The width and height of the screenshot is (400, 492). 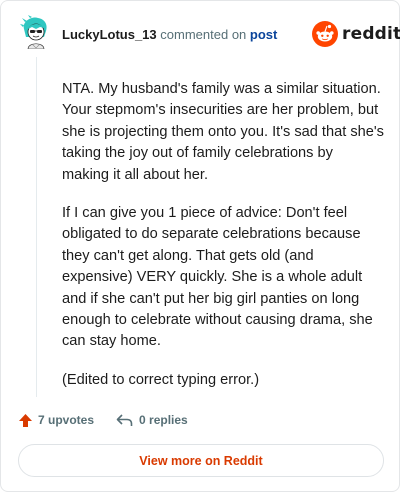 What do you see at coordinates (103, 420) in the screenshot?
I see `comment-actions: 7 upvotes 0 replies` at bounding box center [103, 420].